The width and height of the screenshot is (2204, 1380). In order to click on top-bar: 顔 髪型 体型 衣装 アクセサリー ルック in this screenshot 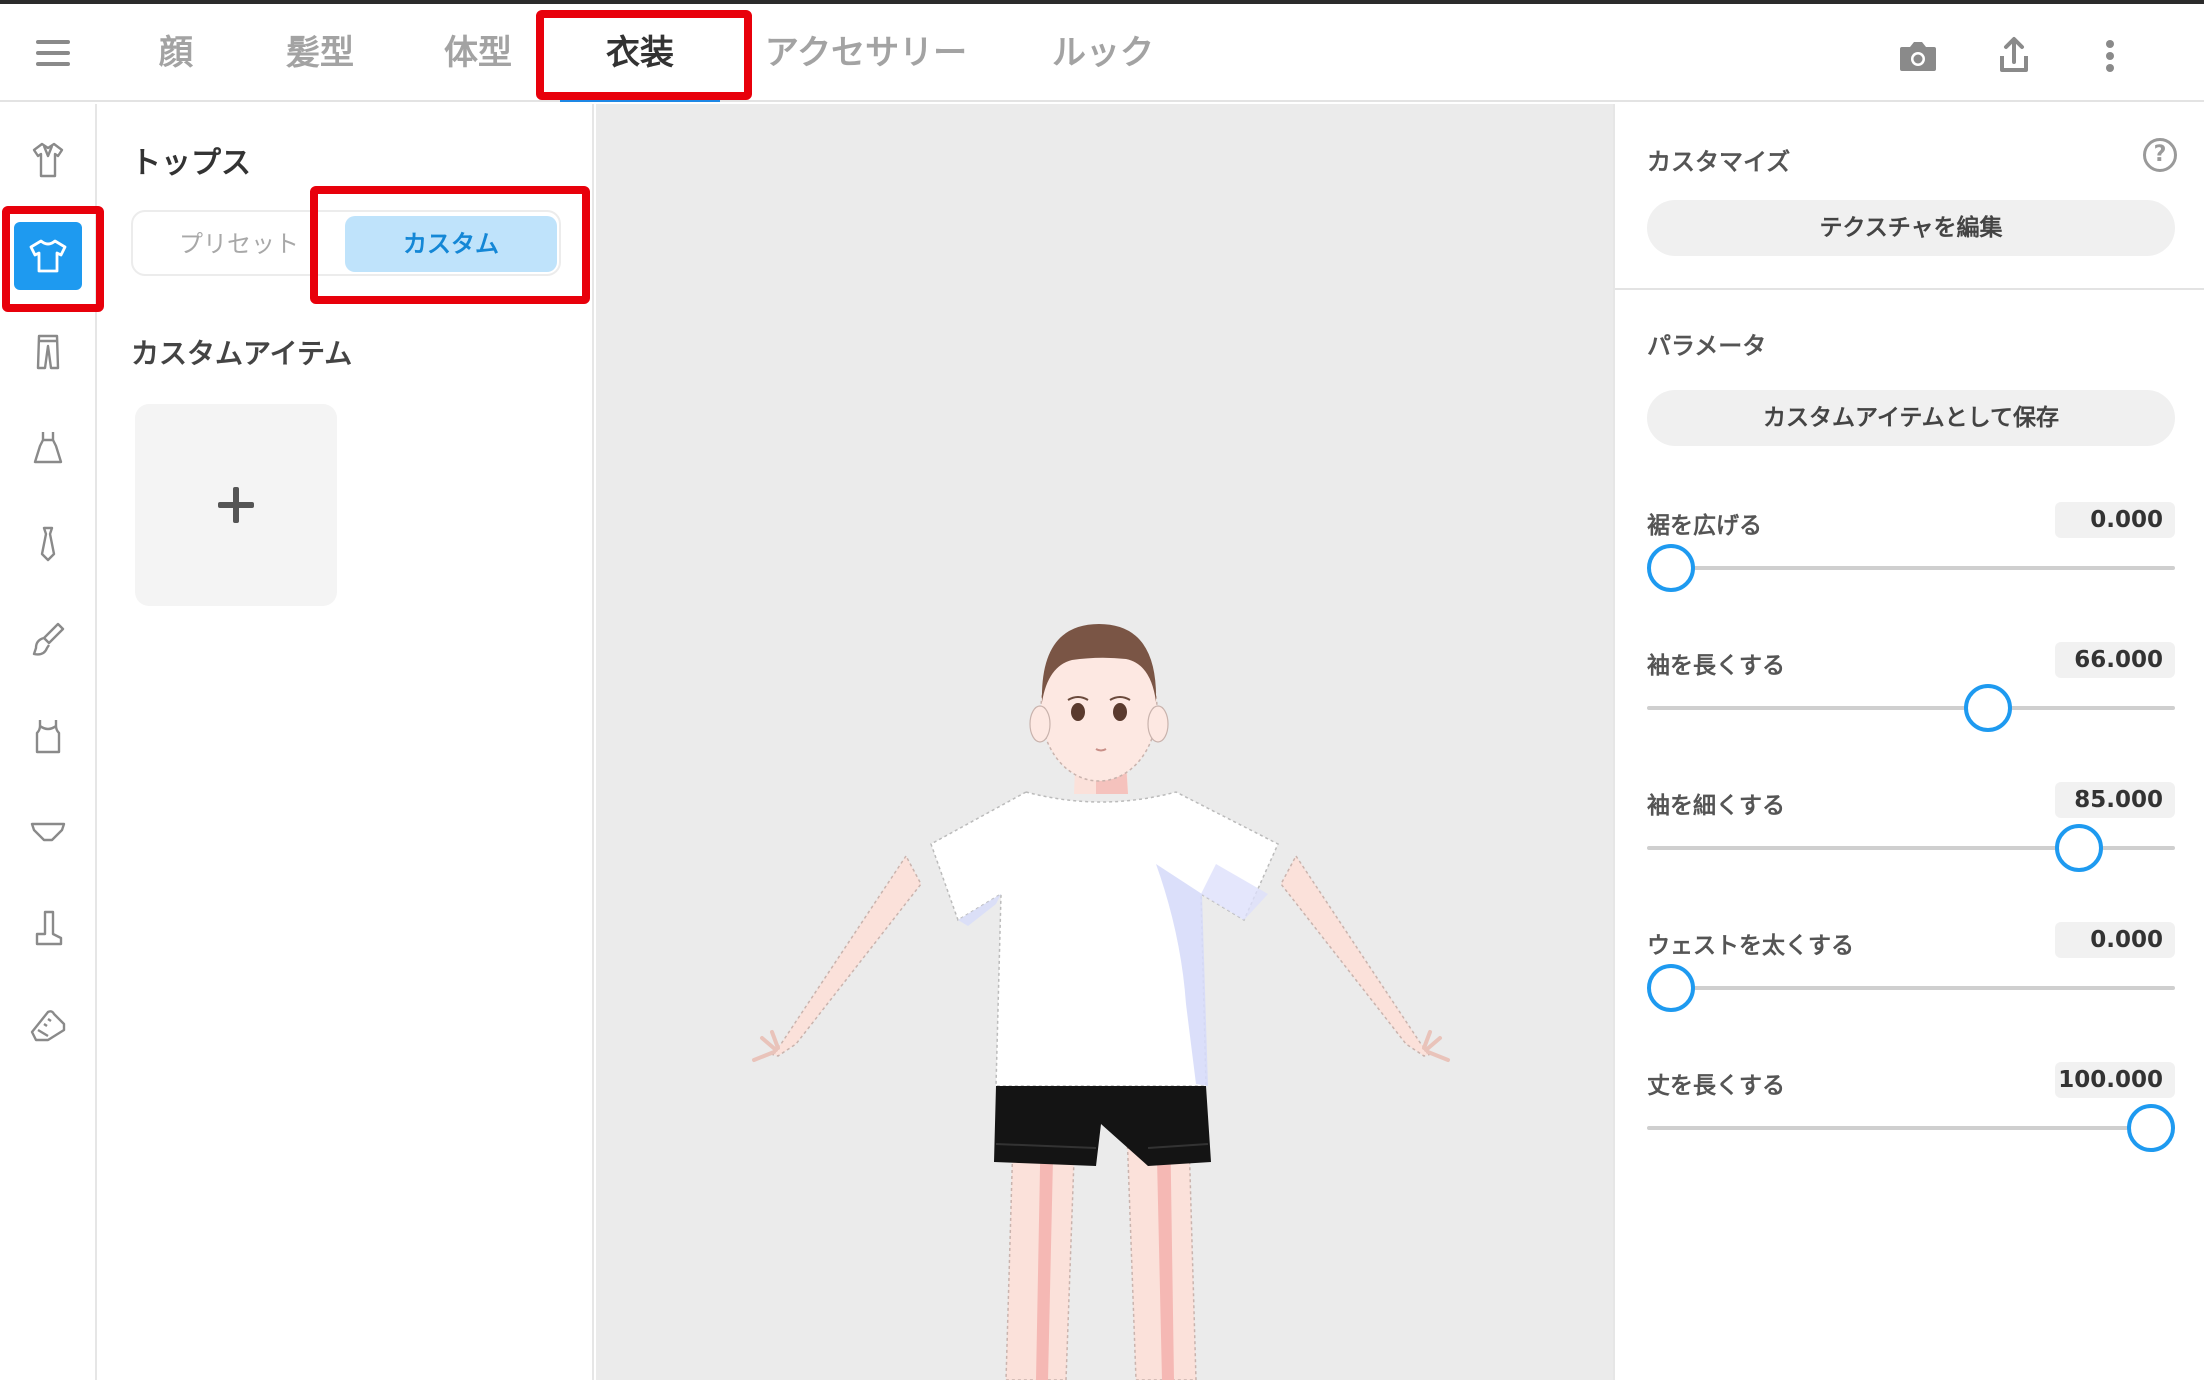, I will do `click(1102, 53)`.